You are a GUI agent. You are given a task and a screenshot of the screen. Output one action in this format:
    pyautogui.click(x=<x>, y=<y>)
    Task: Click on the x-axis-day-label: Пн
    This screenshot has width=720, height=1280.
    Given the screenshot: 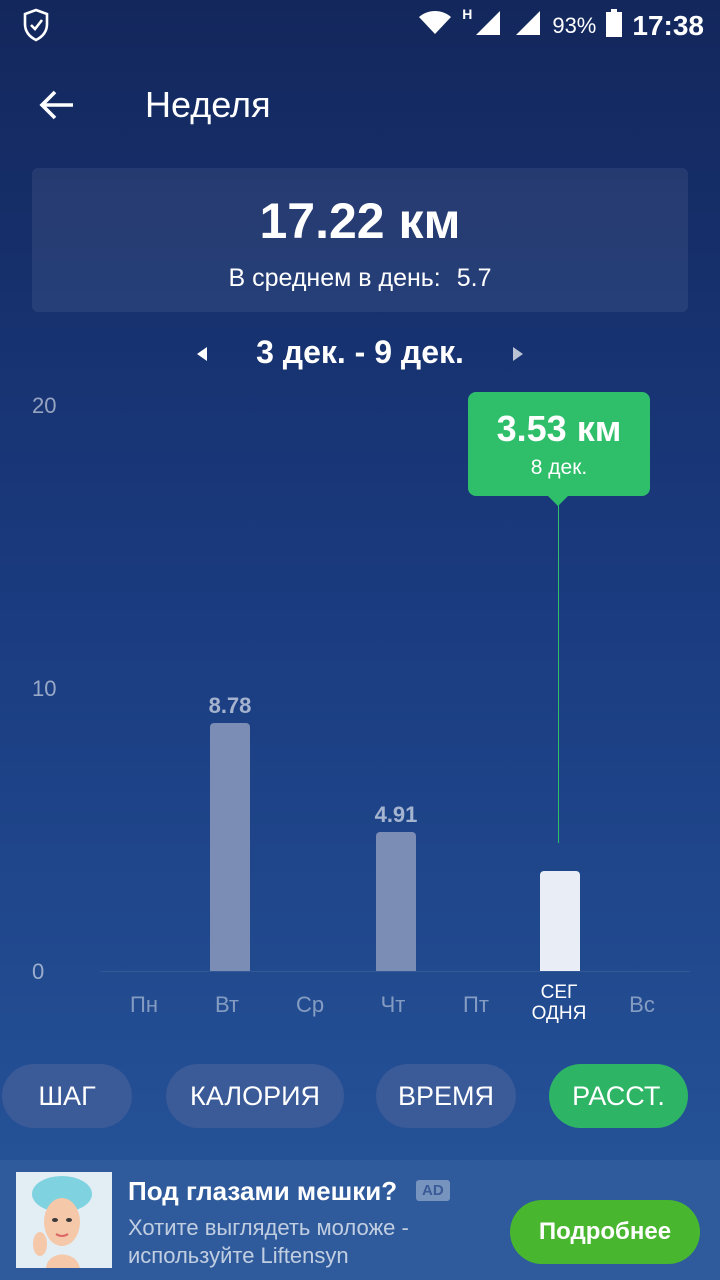 What is the action you would take?
    pyautogui.click(x=144, y=1004)
    